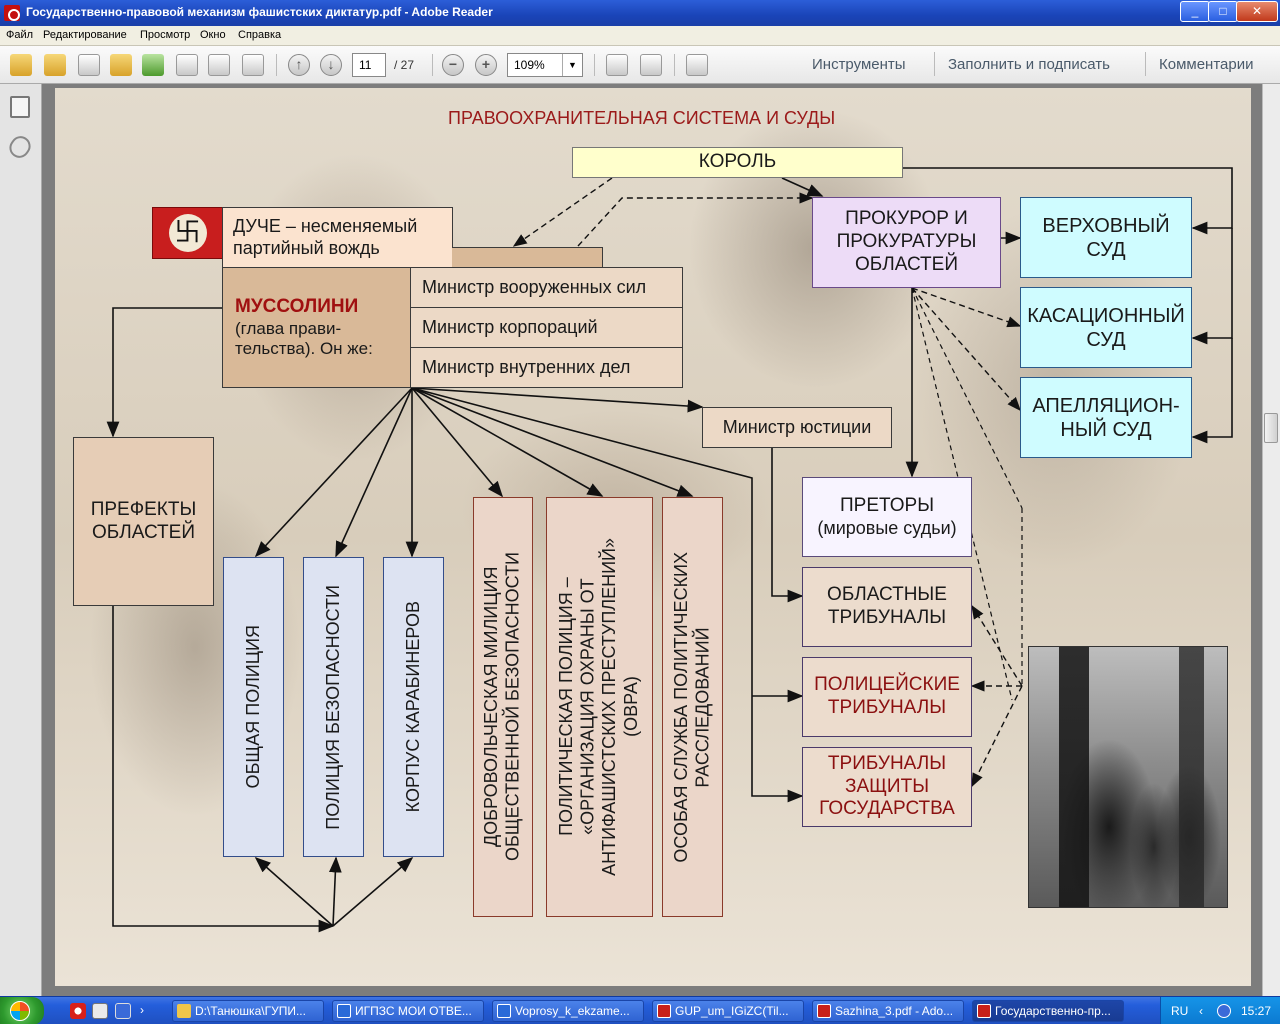  I want to click on duce-box: ДУЧЕ – несменяемый партийный вождь, so click(337, 237).